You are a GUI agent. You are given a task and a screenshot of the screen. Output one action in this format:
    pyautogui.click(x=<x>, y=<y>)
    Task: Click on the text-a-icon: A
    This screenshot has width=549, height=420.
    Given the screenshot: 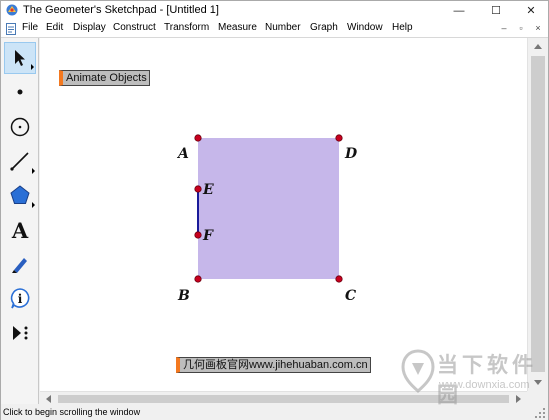 What is the action you would take?
    pyautogui.click(x=20, y=230)
    